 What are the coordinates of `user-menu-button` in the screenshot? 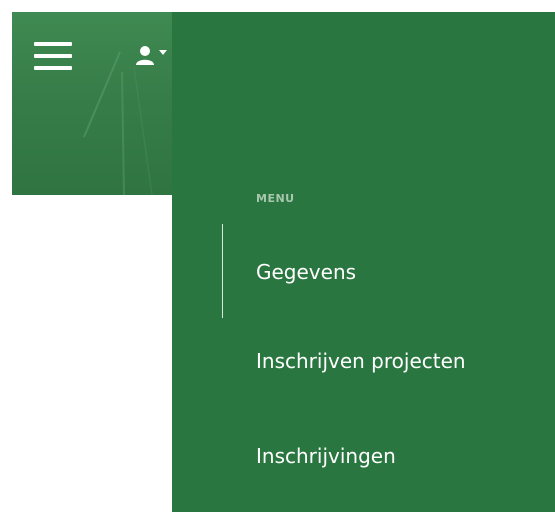 It's located at (154, 58).